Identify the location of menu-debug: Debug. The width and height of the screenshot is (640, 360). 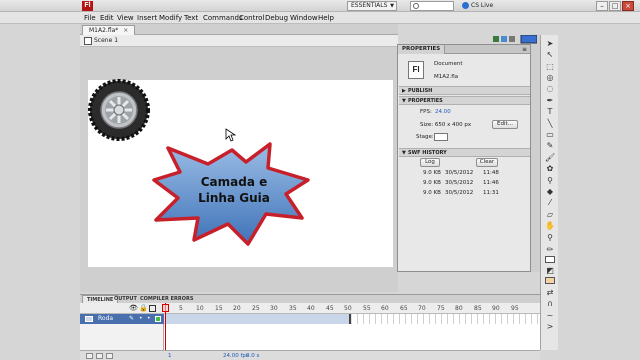
(276, 18).